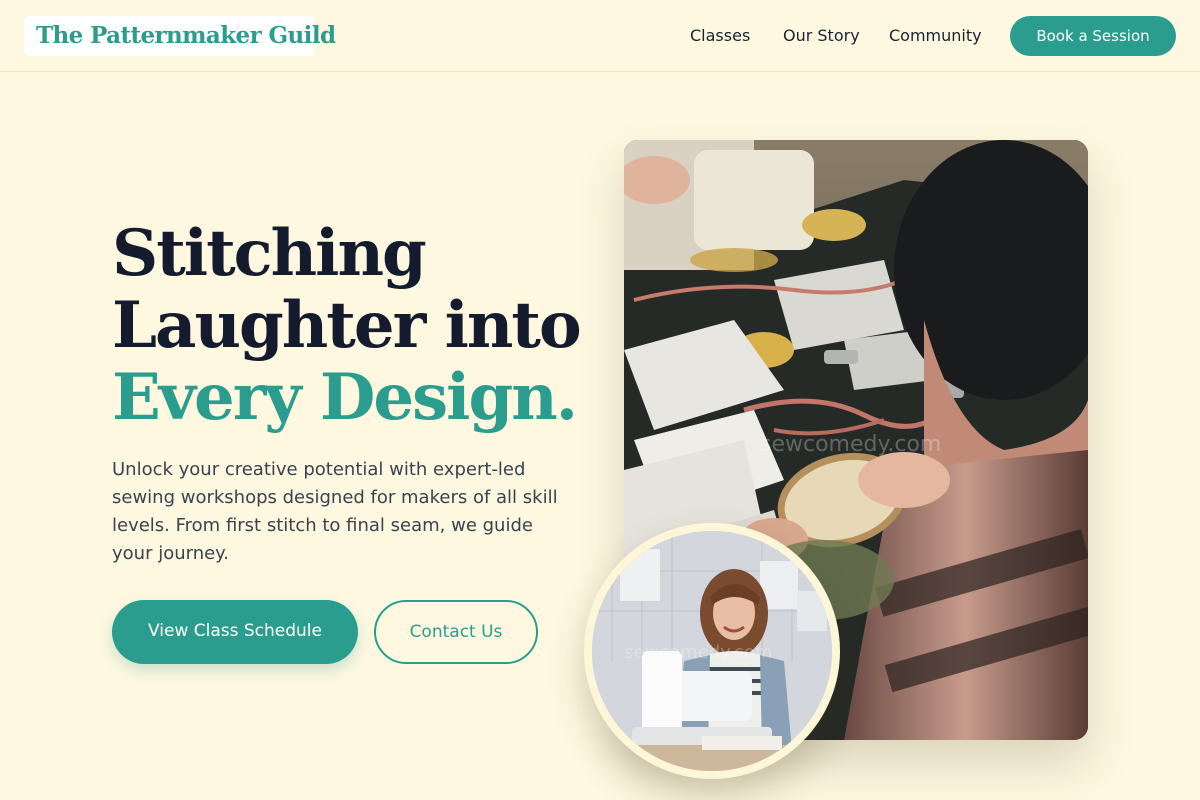  I want to click on hero-inset-photo: sewcomedy.com, so click(712, 651).